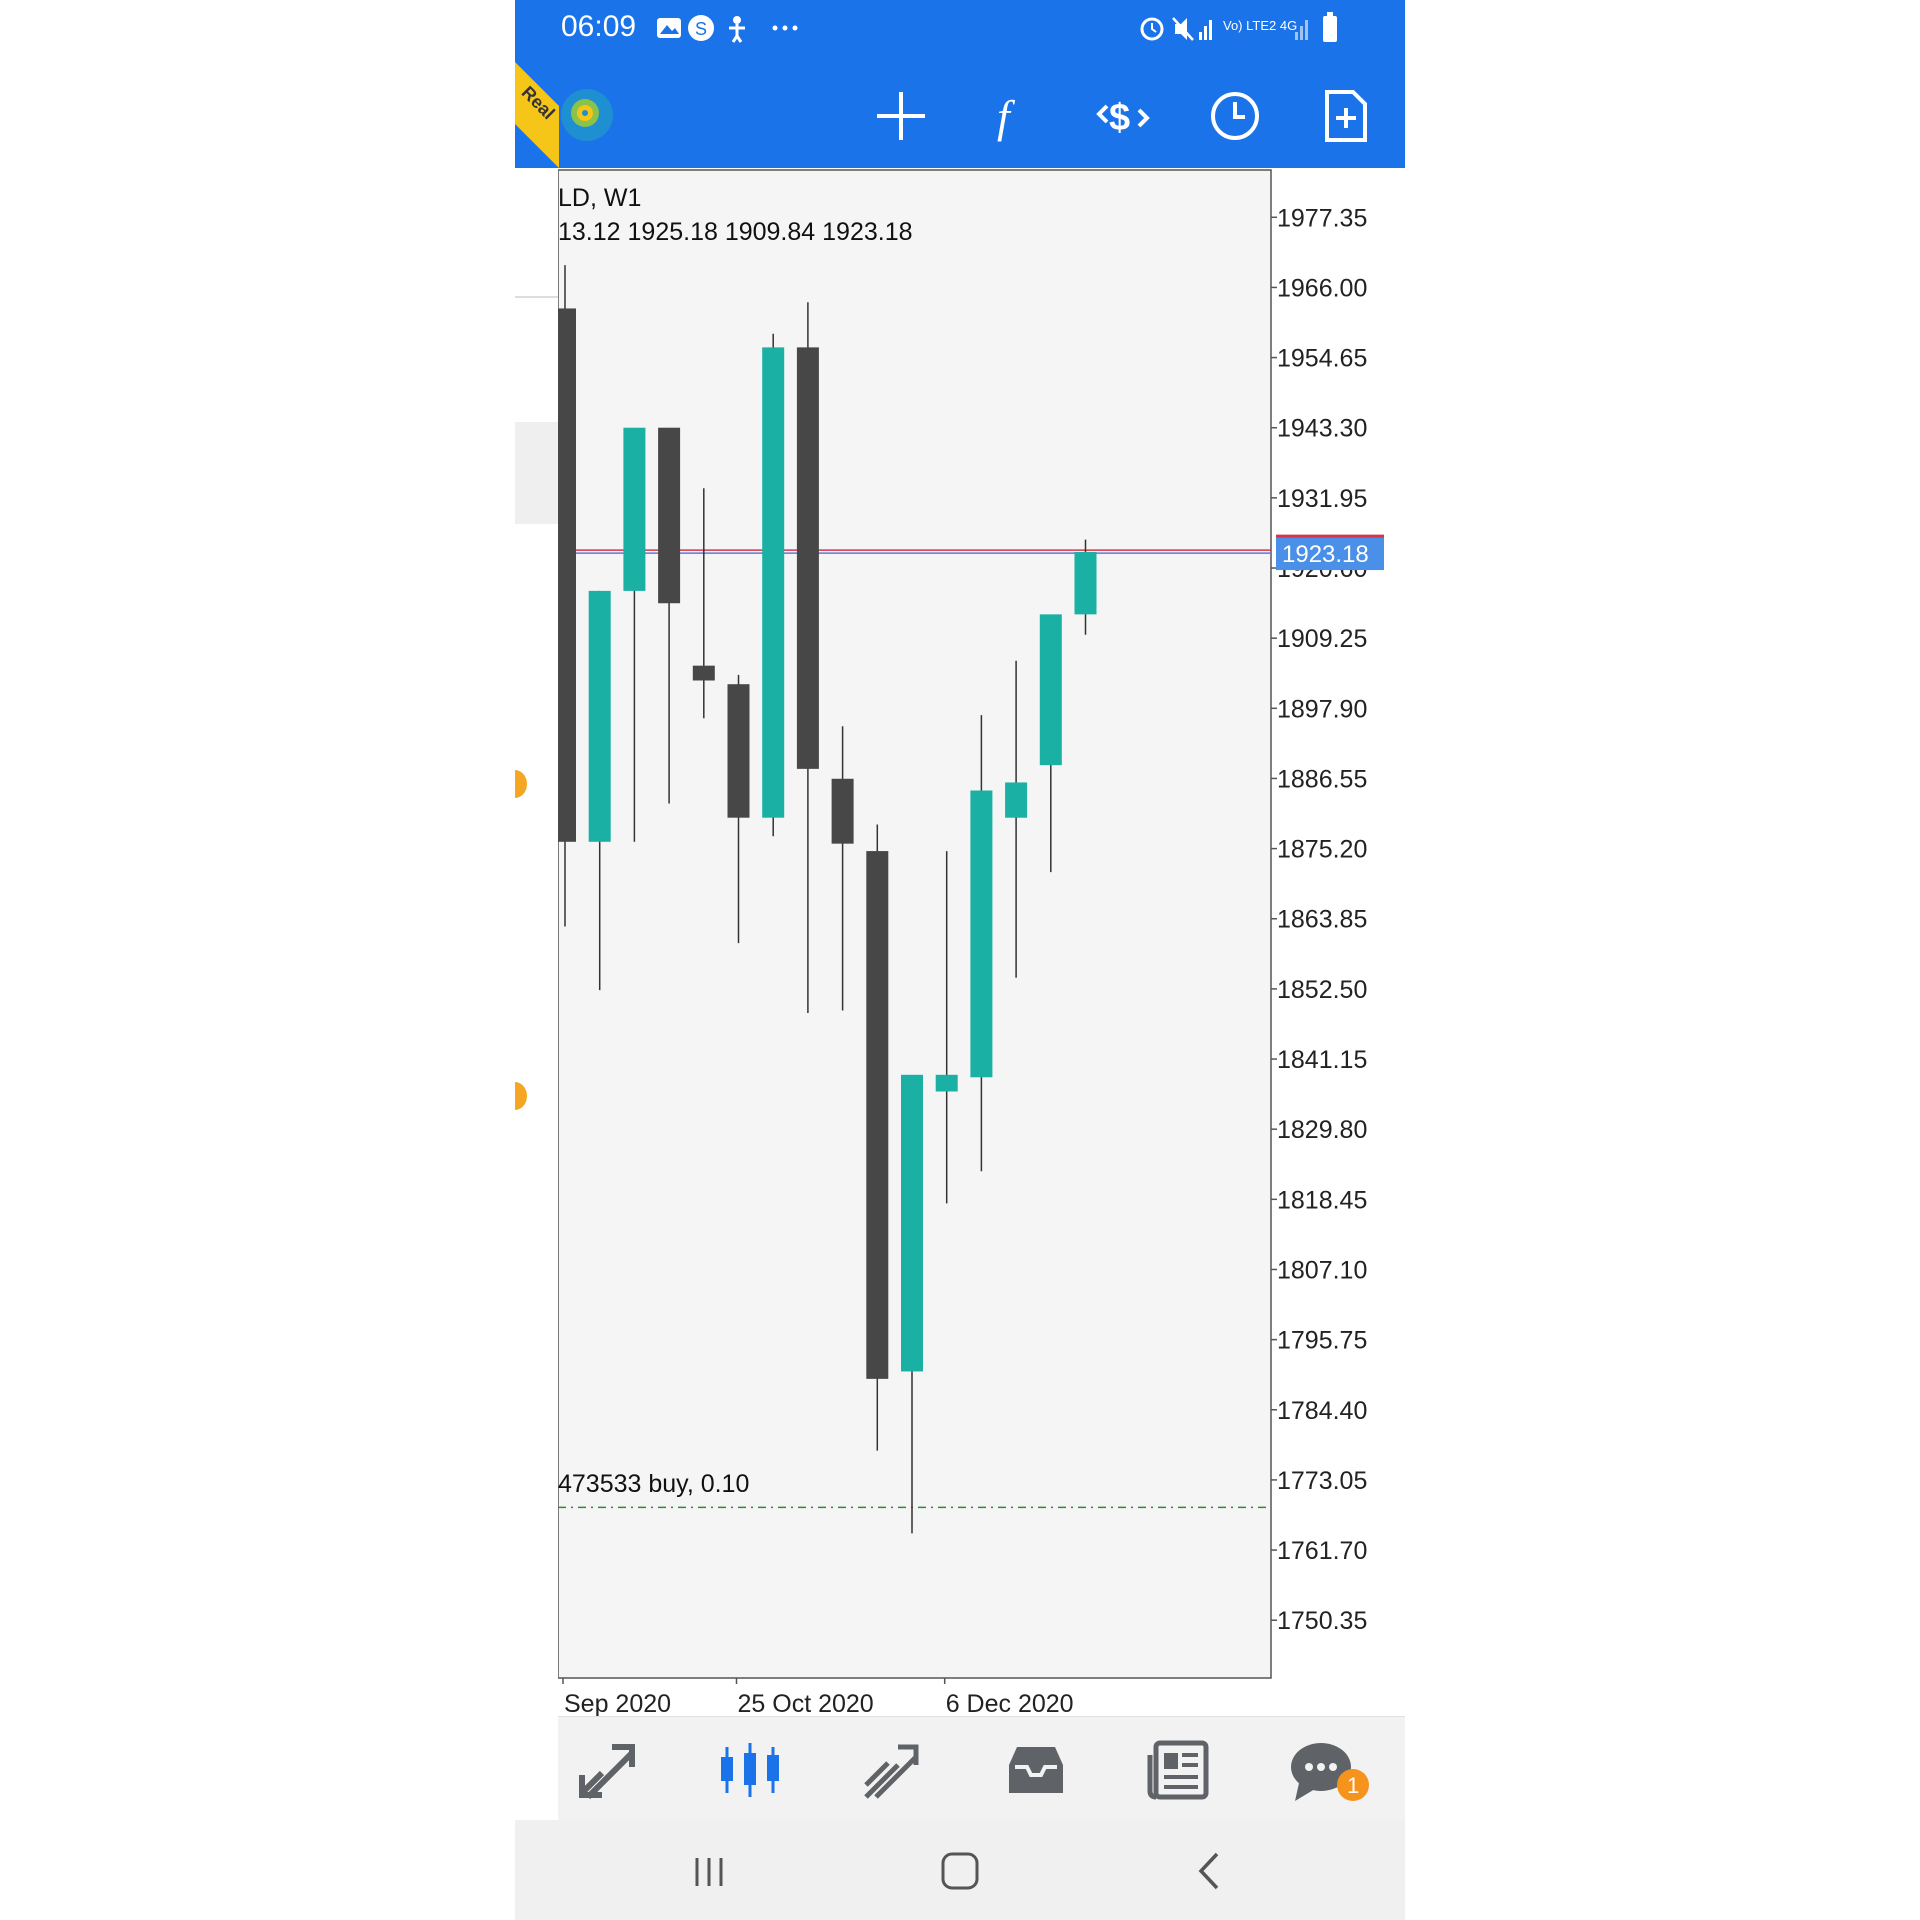 This screenshot has height=1920, width=1920. What do you see at coordinates (1330, 29) in the screenshot?
I see `battery-icon` at bounding box center [1330, 29].